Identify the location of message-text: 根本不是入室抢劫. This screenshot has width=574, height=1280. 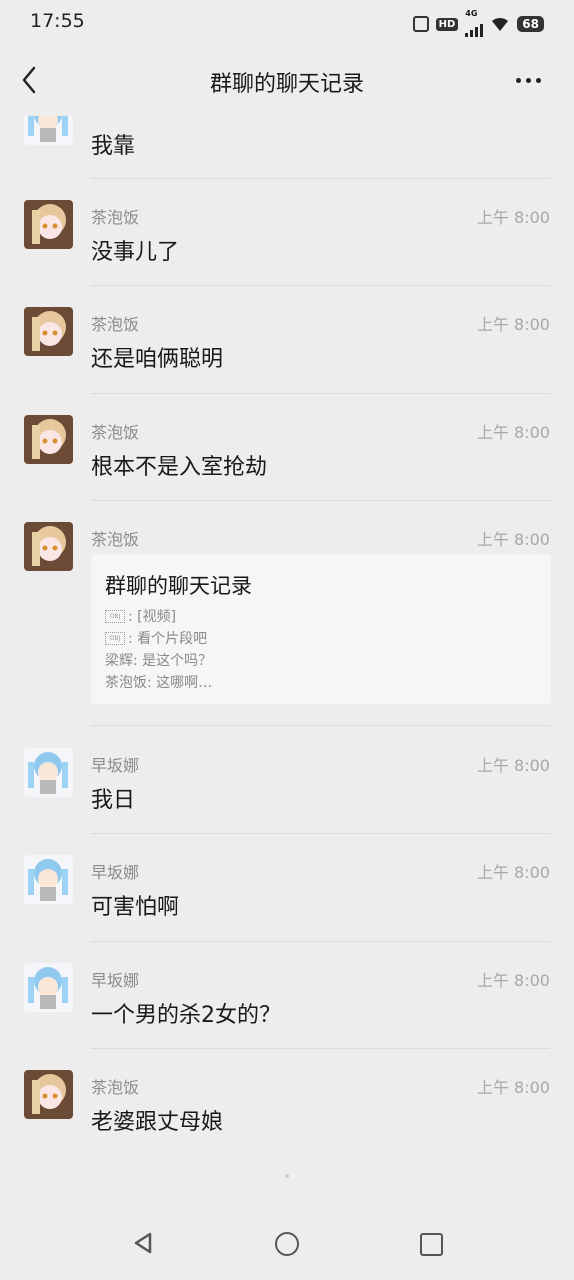
(179, 467).